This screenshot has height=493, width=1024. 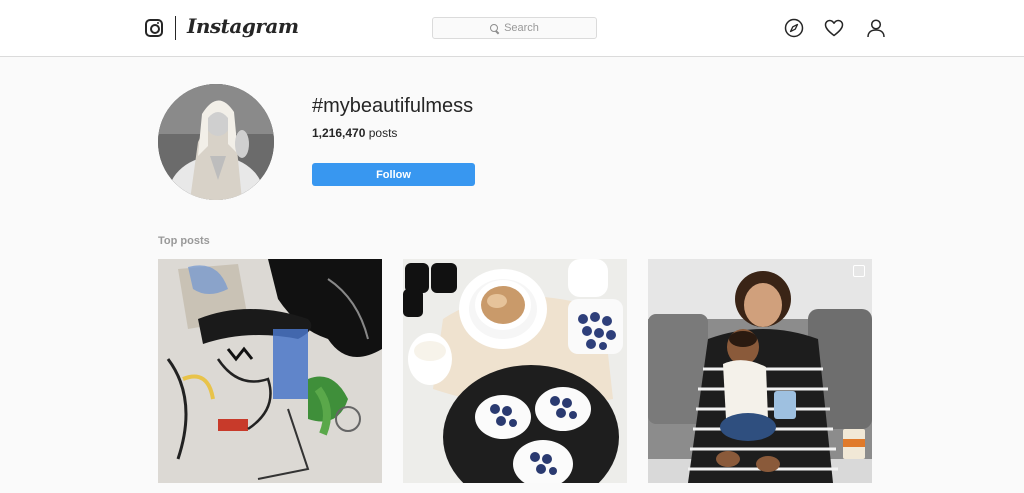 I want to click on compass-icon, so click(x=794, y=28).